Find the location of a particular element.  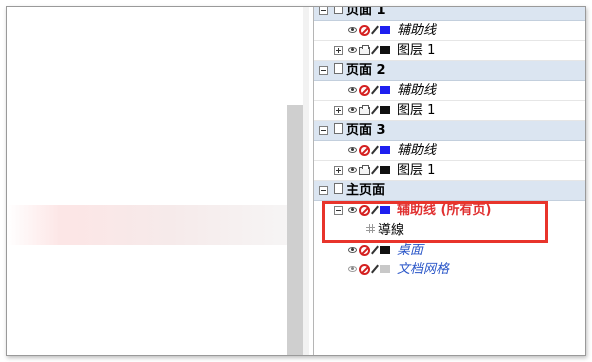

page-header-2: 页面 2 is located at coordinates (449, 71).